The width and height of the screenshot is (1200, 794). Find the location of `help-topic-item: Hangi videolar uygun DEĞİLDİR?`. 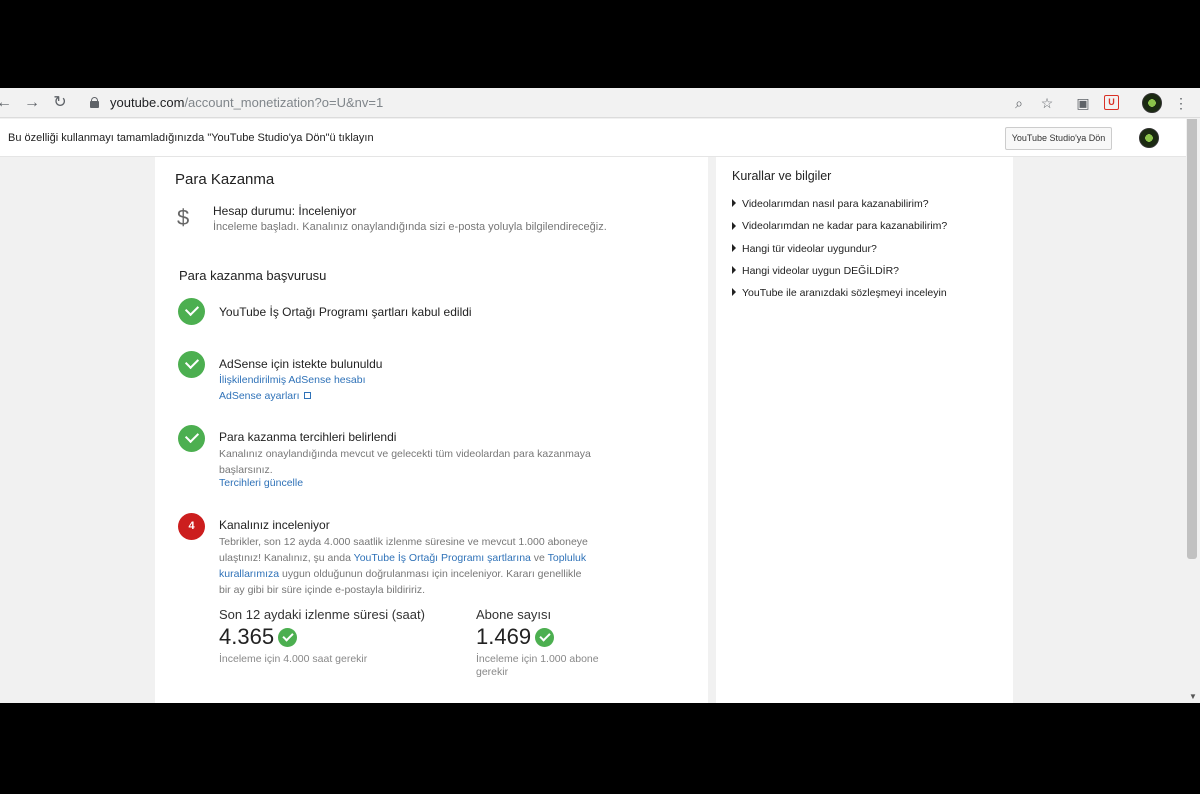

help-topic-item: Hangi videolar uygun DEĞİLDİR? is located at coordinates (839, 276).